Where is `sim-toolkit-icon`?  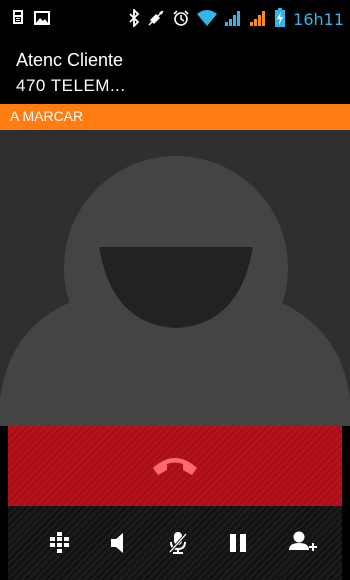
sim-toolkit-icon is located at coordinates (18, 19).